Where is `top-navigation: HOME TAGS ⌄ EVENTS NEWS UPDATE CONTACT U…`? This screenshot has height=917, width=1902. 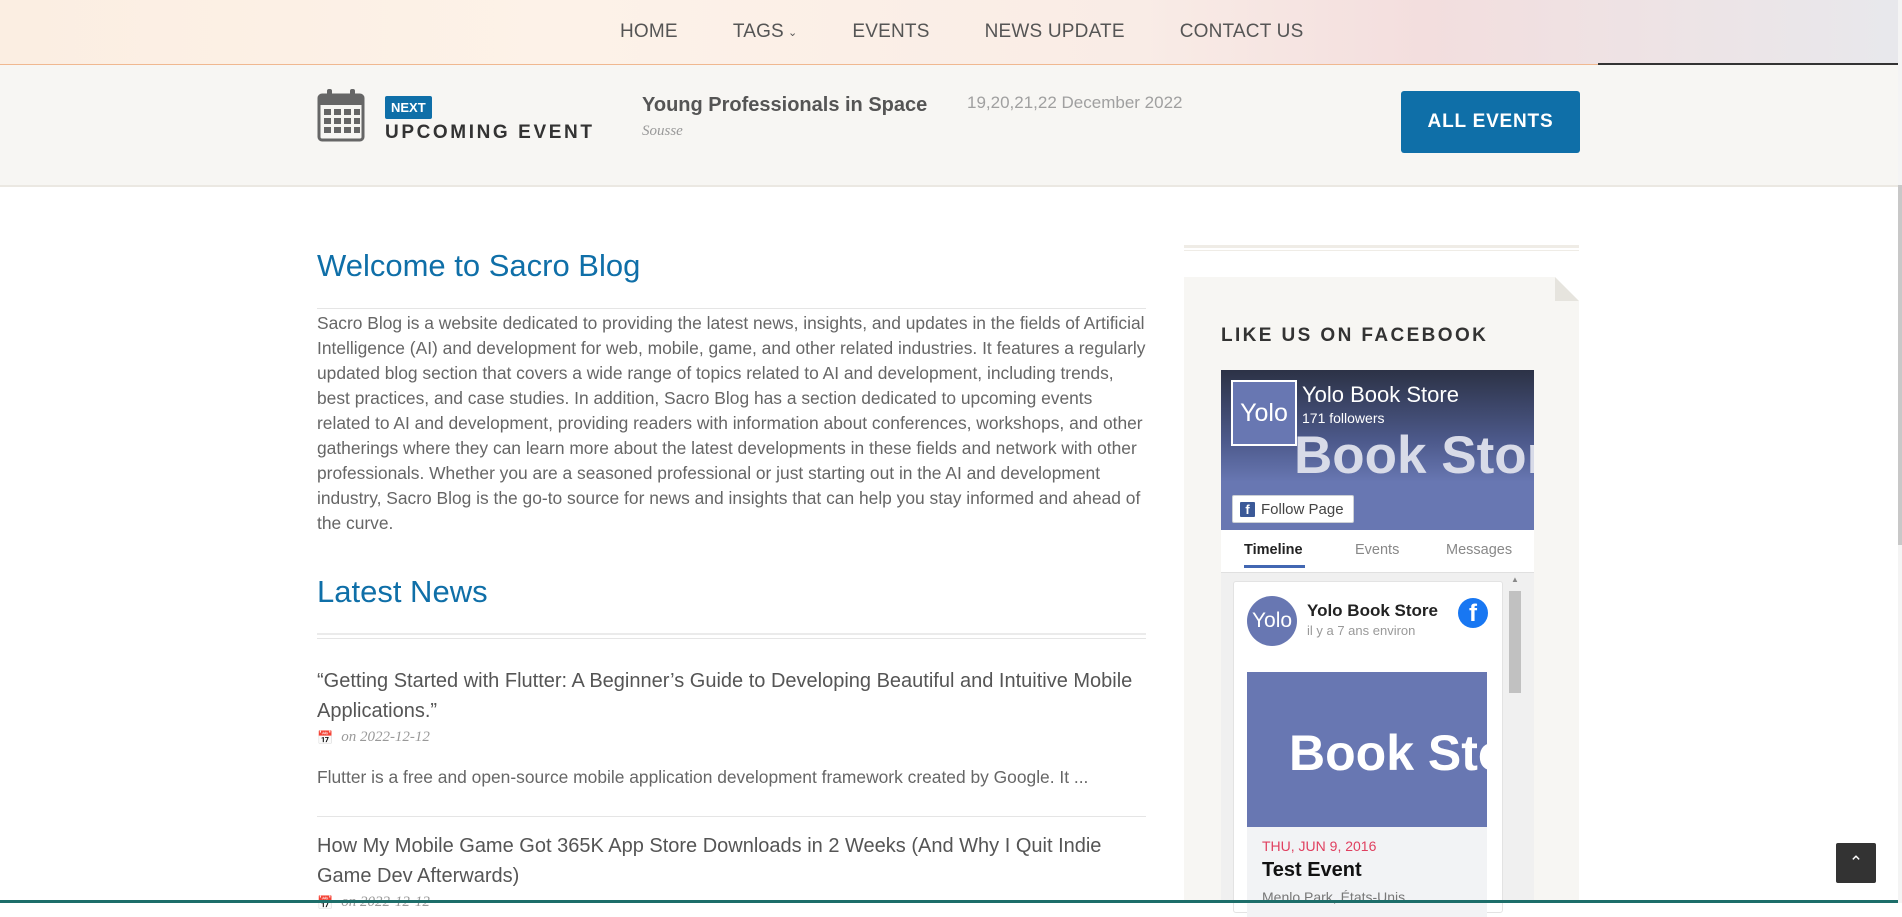
top-navigation: HOME TAGS ⌄ EVENTS NEWS UPDATE CONTACT U… is located at coordinates (949, 32).